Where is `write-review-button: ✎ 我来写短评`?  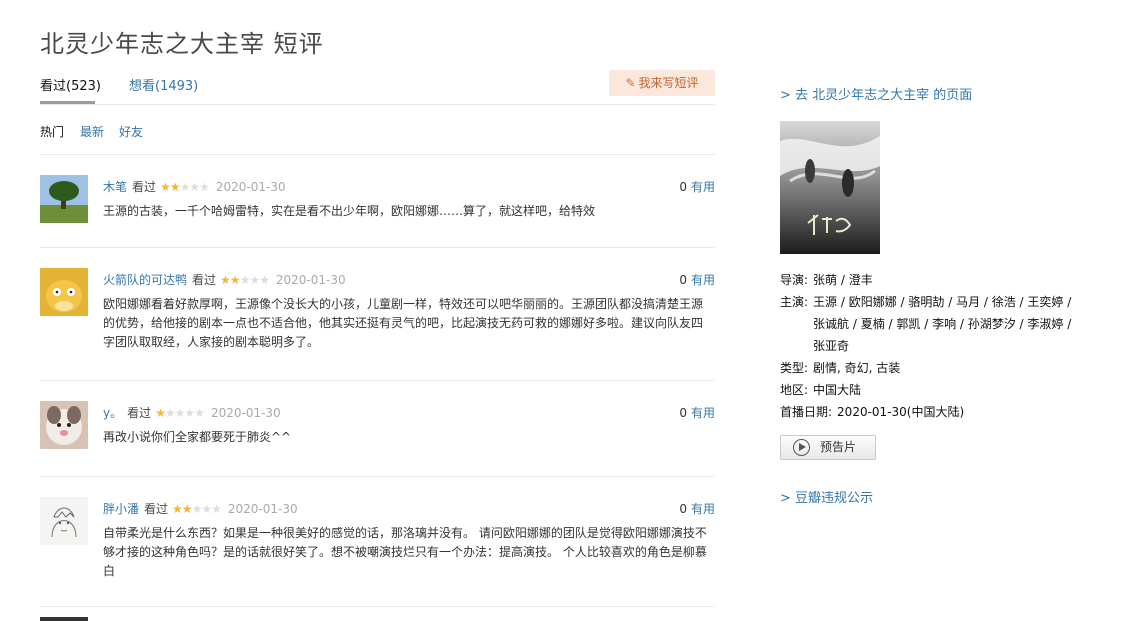
write-review-button: ✎ 我来写短评 is located at coordinates (662, 83).